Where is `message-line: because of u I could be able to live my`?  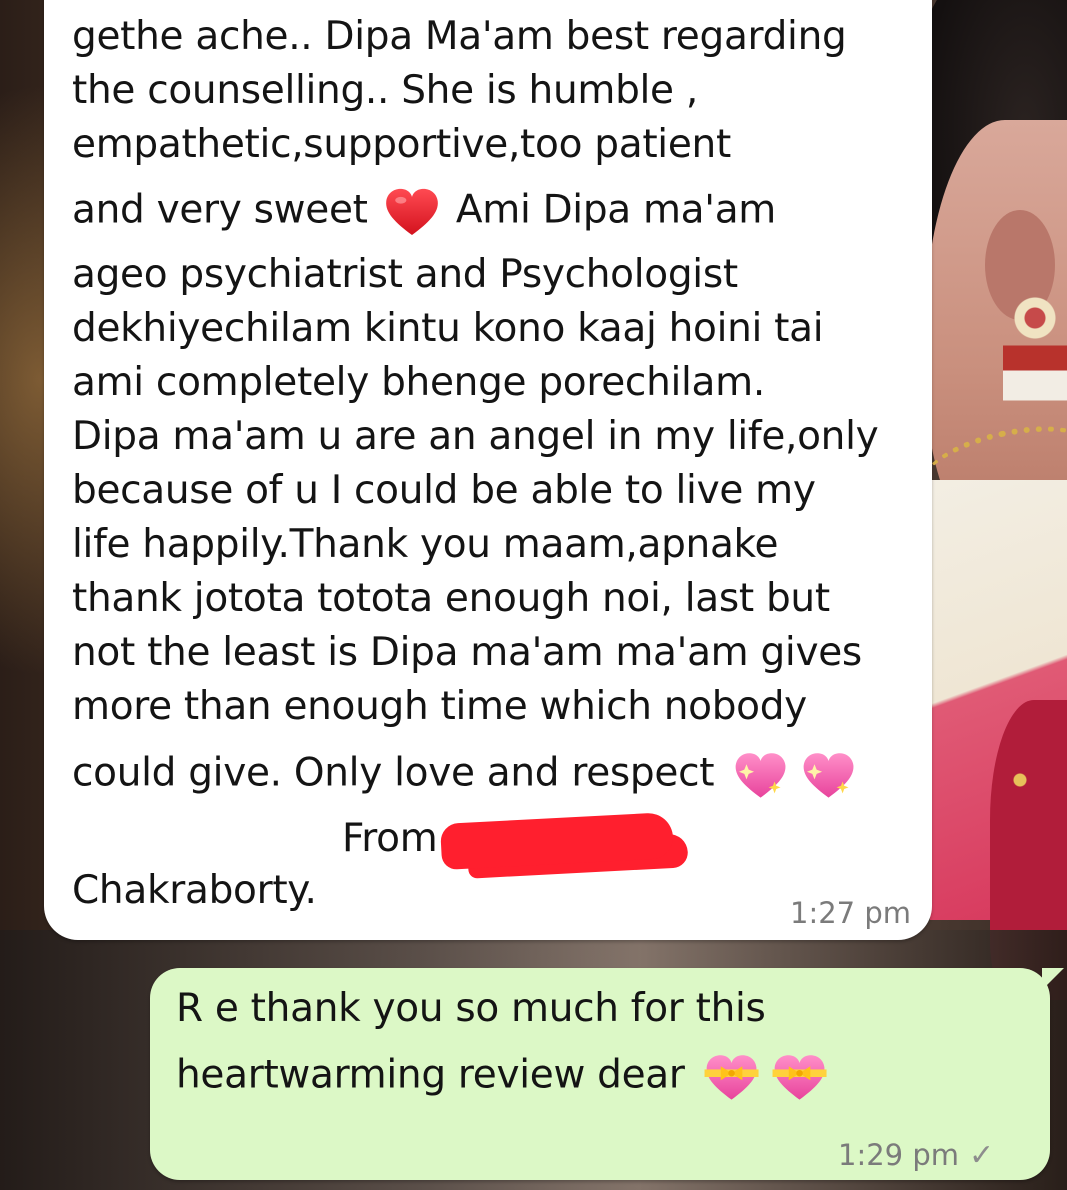 message-line: because of u I could be able to live my is located at coordinates (444, 490).